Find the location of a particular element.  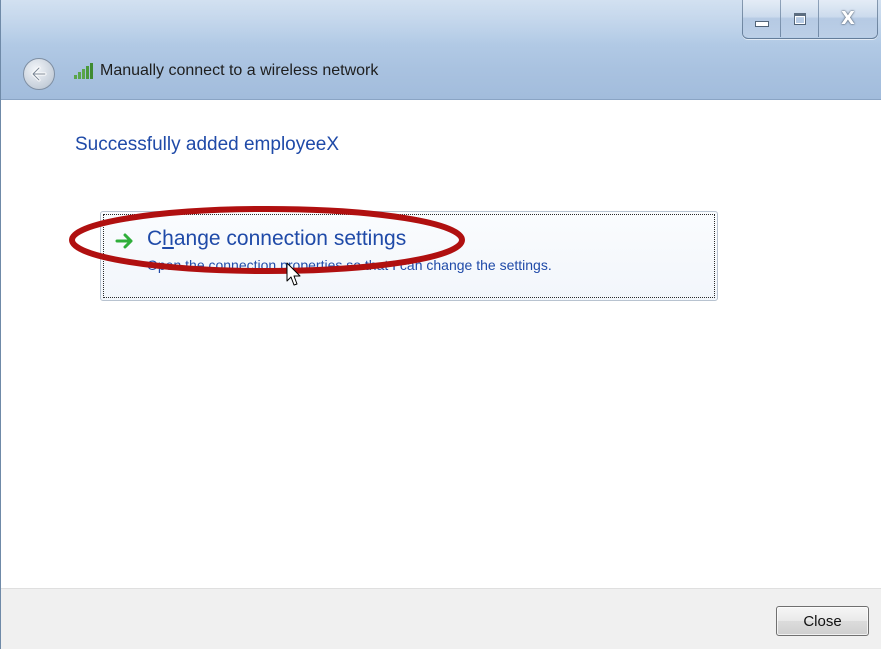

back-button is located at coordinates (39, 74).